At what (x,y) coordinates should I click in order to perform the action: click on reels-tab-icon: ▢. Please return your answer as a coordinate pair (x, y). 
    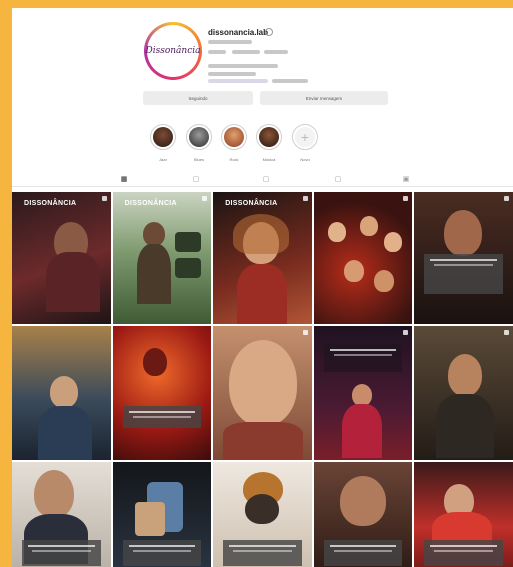
    Looking at the image, I should click on (196, 180).